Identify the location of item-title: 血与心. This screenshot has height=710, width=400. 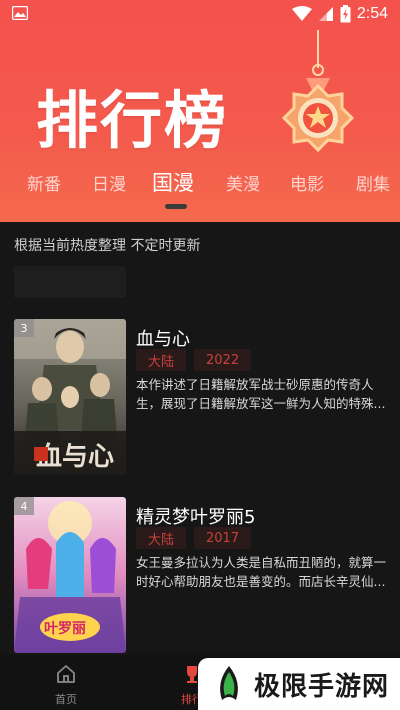
(163, 338).